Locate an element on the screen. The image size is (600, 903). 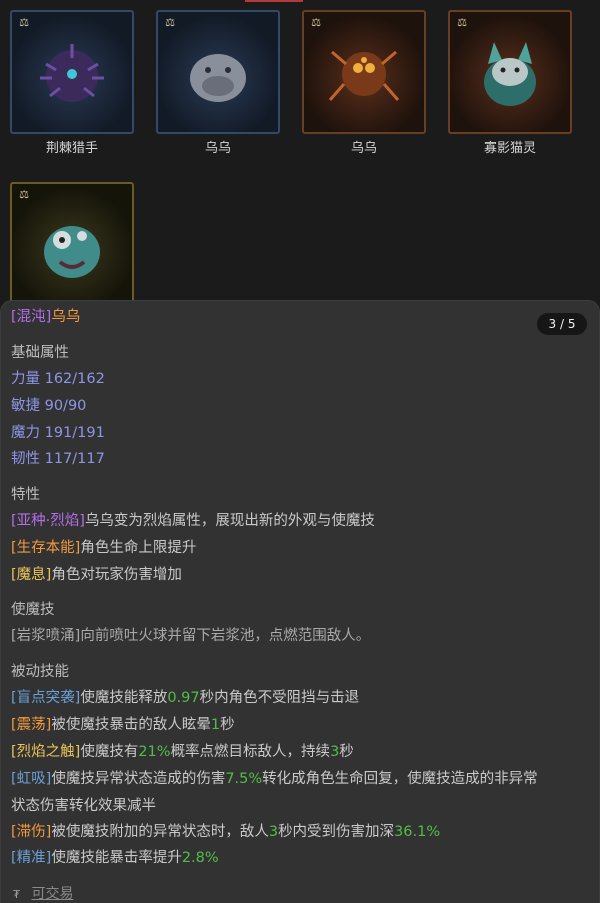
passive-value: 0.97 is located at coordinates (183, 698).